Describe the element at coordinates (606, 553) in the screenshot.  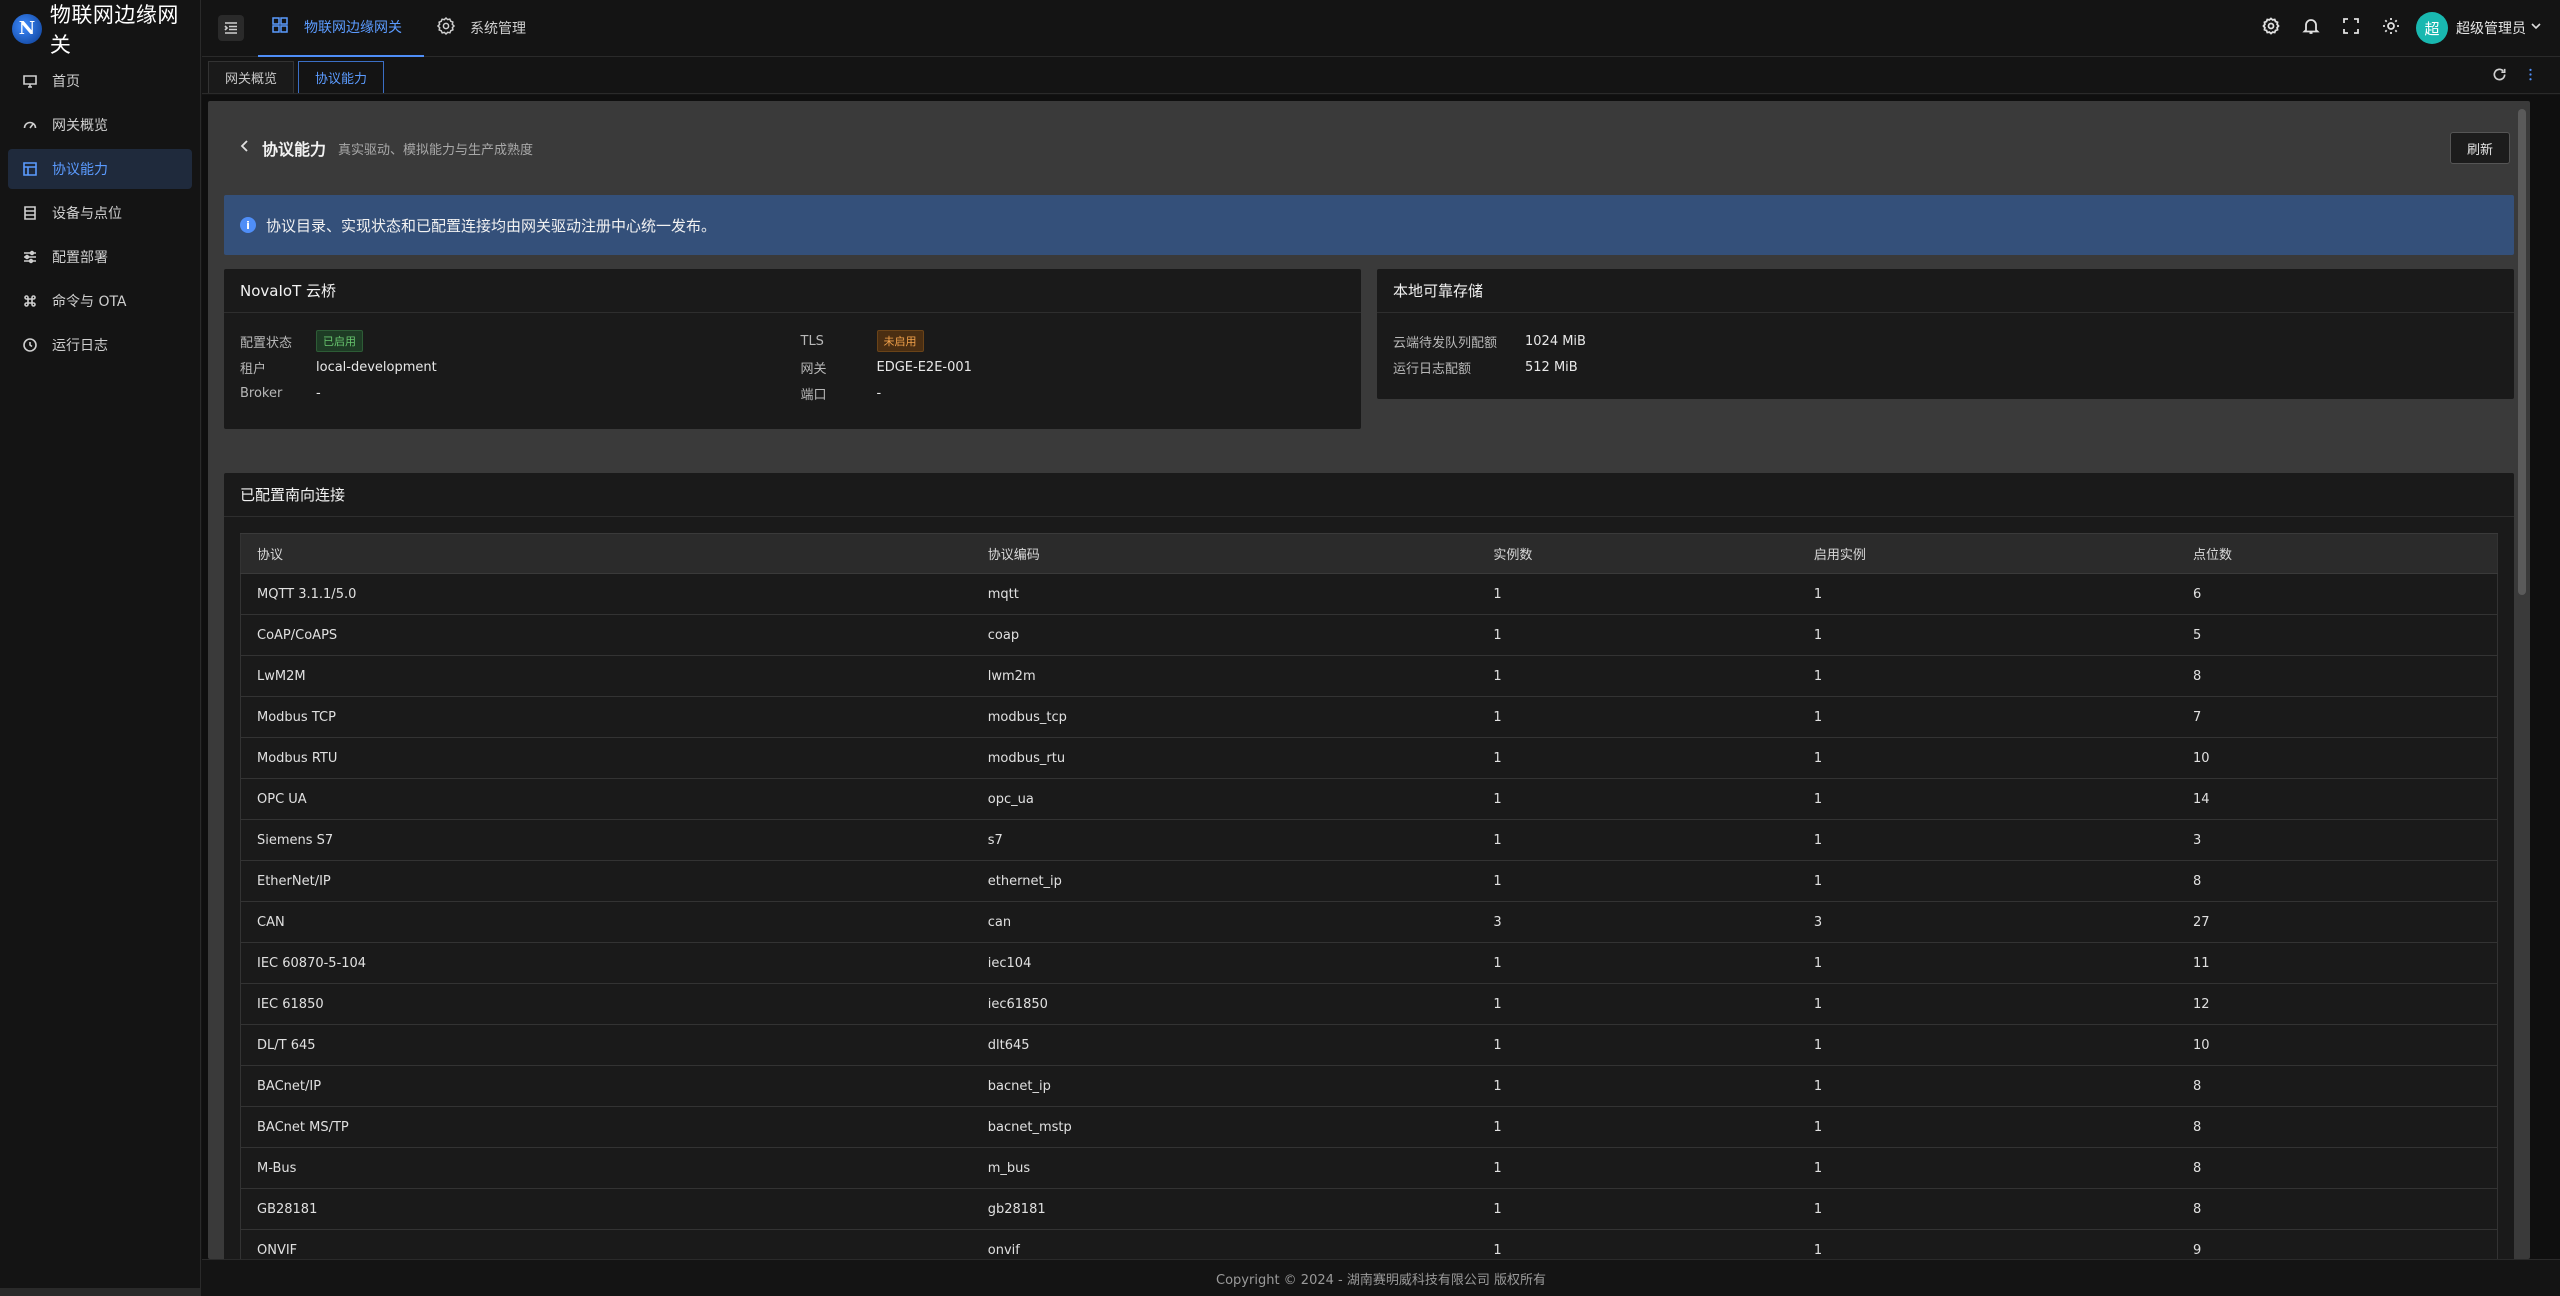
I see `column-header: 协议` at that location.